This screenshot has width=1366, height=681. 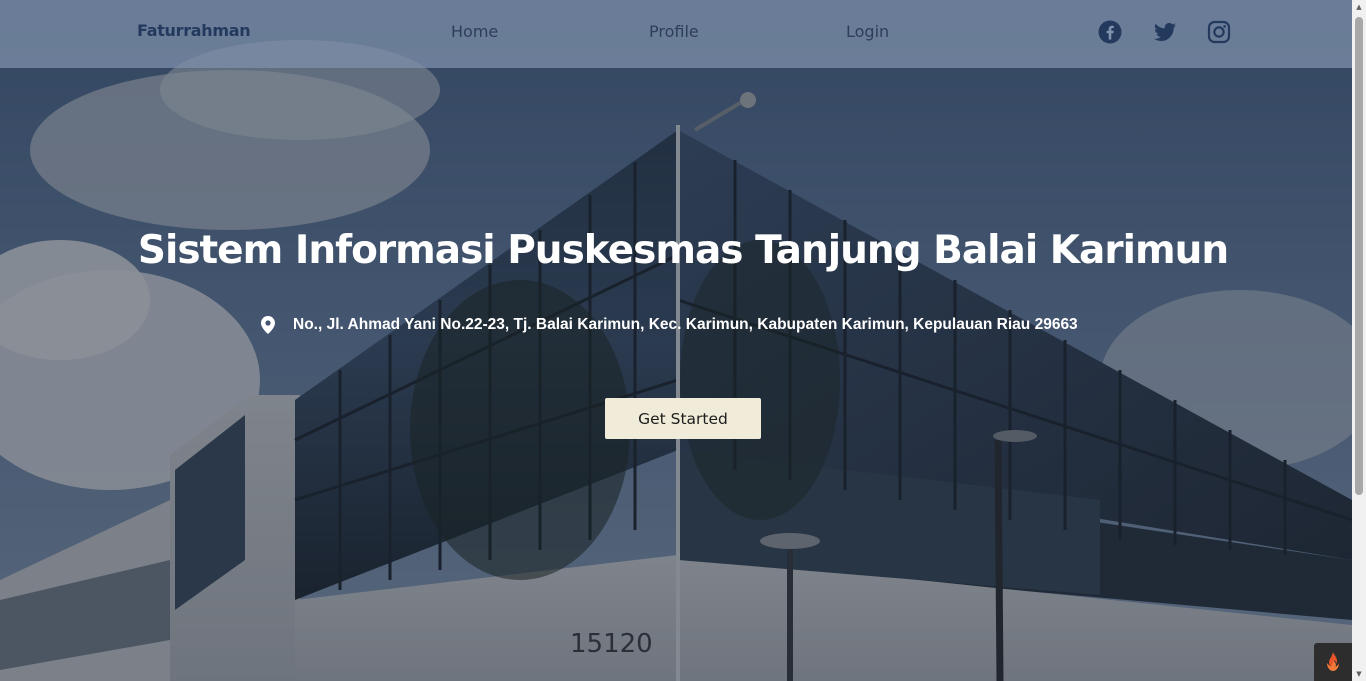 What do you see at coordinates (1219, 32) in the screenshot?
I see `instagram-icon` at bounding box center [1219, 32].